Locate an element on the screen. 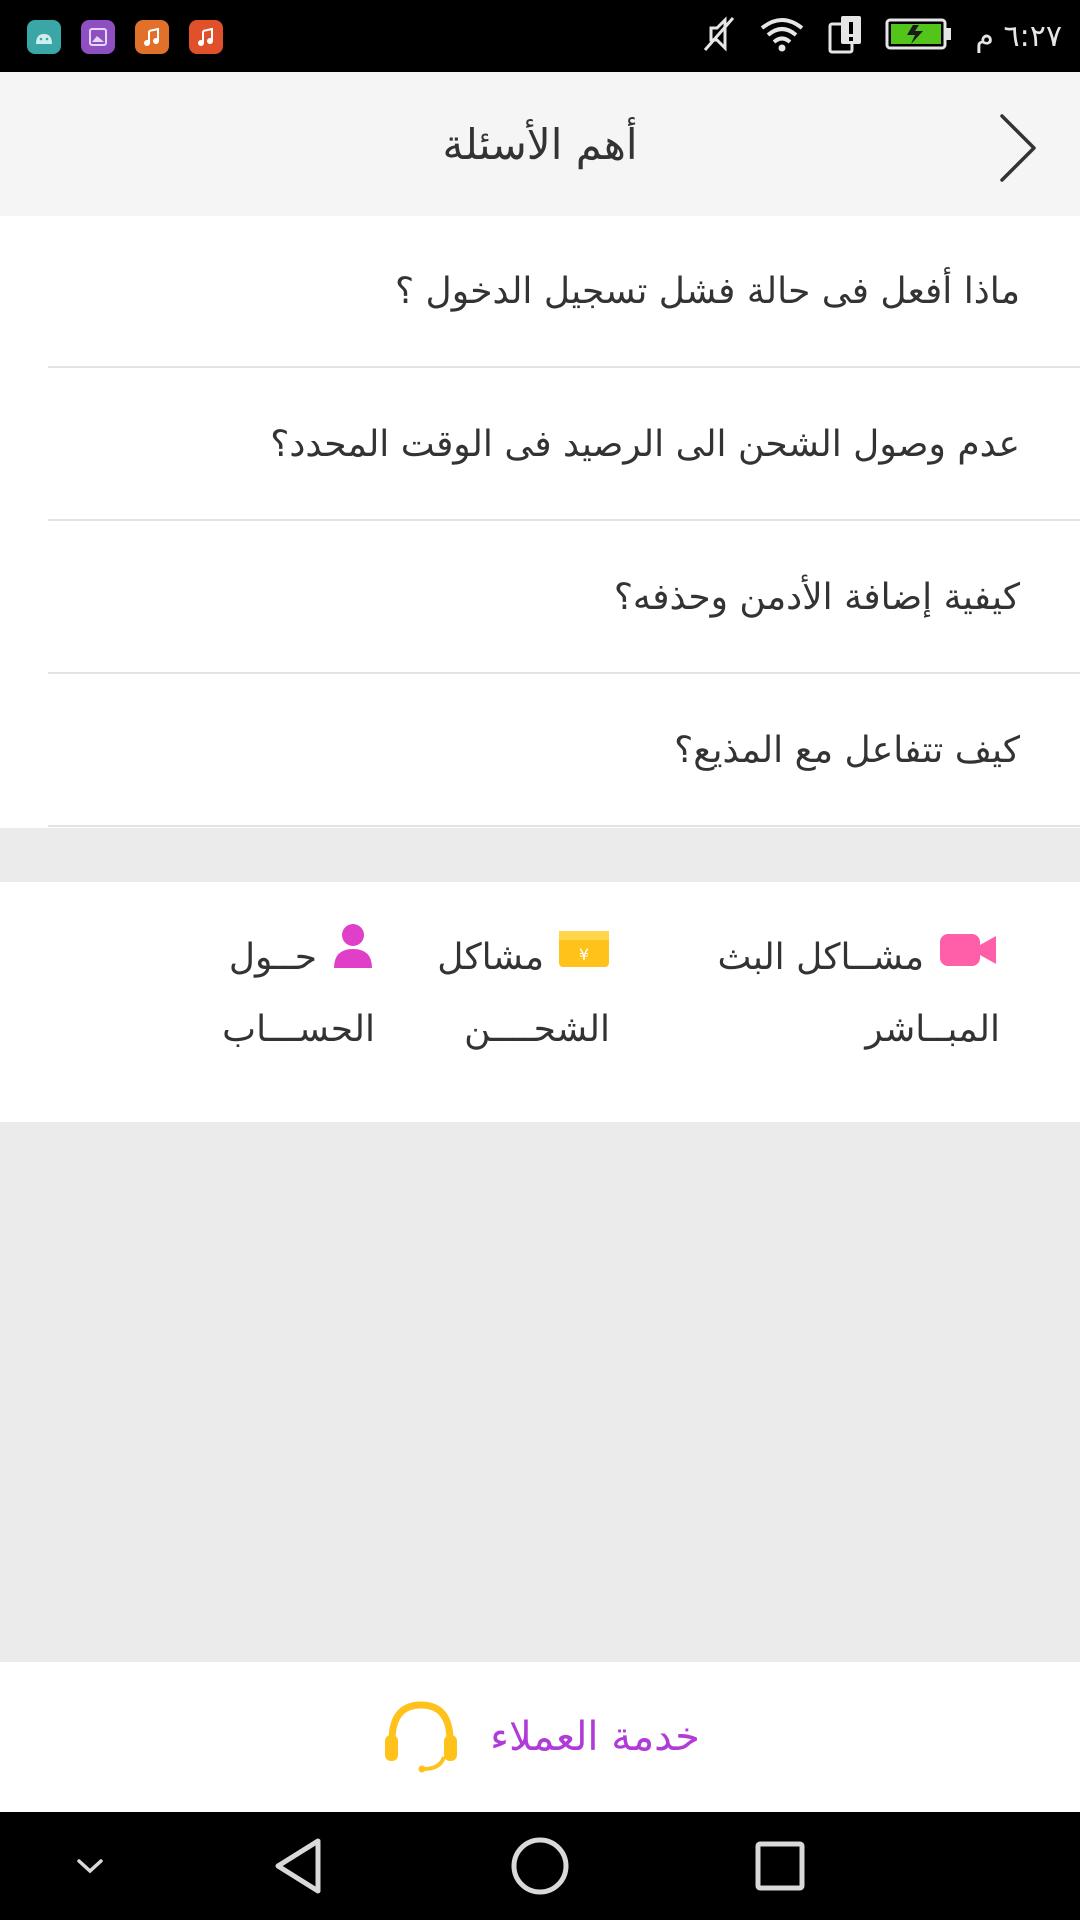 The width and height of the screenshot is (1080, 1920). faq-item-label: كيف تتفاعل مع المذيع؟ is located at coordinates (847, 750).